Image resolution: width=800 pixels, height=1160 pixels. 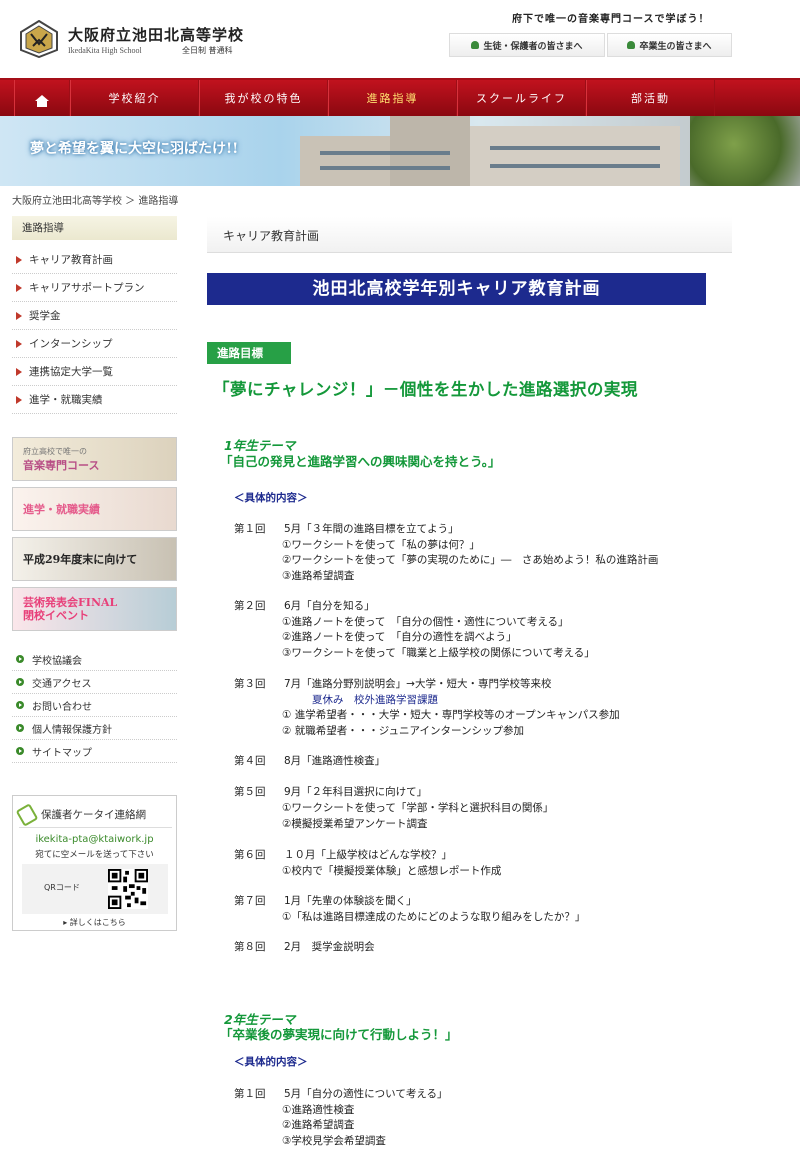 I want to click on link-access: 交通アクセス, so click(x=94, y=682).